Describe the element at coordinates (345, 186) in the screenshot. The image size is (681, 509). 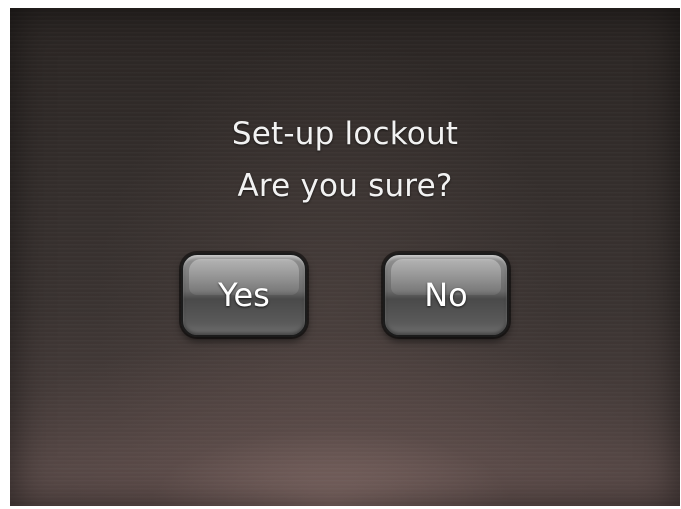
I see `dialog-message: Are you sure?` at that location.